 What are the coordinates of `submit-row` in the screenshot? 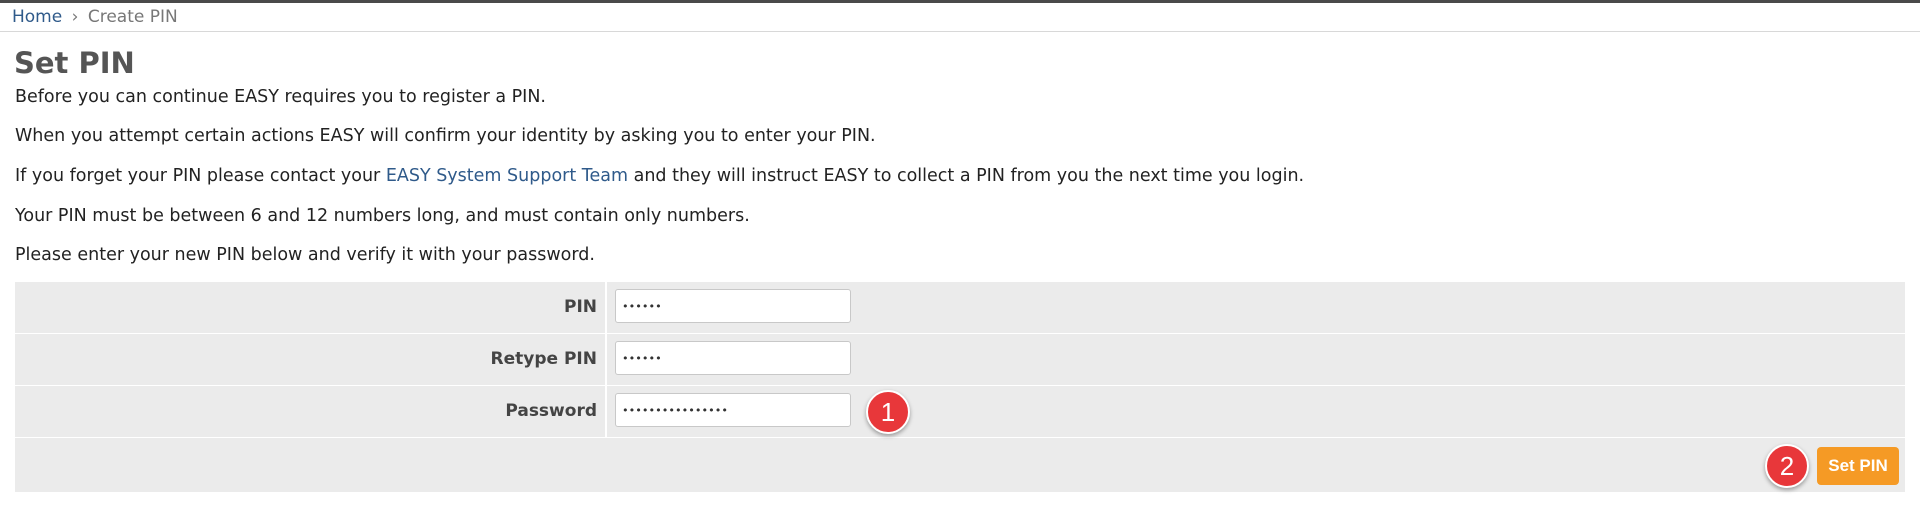 It's located at (960, 465).